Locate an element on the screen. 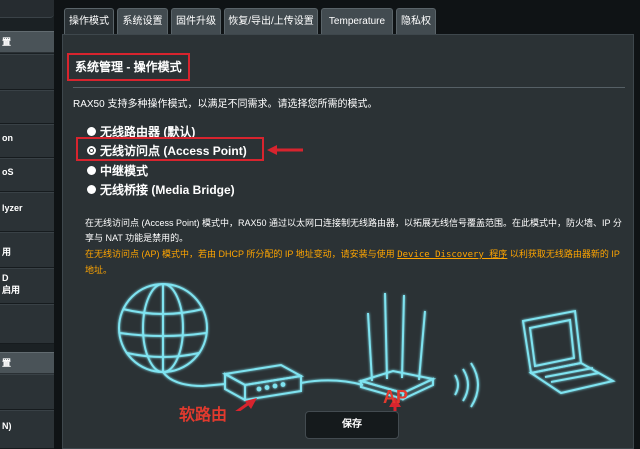 The image size is (640, 449). page-description: RAX50 支持多种操作模式，以满足不同需求。请选择您所需的模式。 is located at coordinates (225, 104).